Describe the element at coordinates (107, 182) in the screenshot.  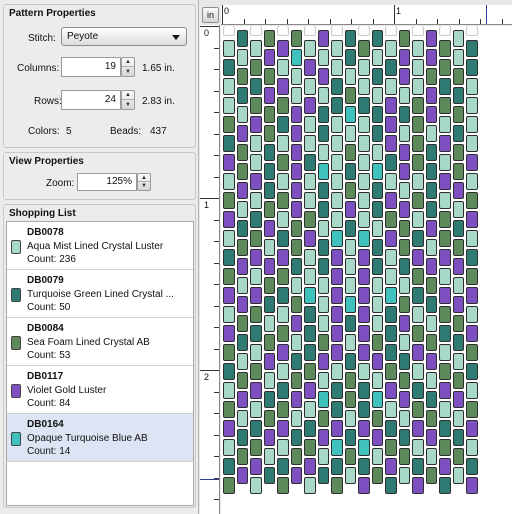
I see `zoom-input: 125%` at that location.